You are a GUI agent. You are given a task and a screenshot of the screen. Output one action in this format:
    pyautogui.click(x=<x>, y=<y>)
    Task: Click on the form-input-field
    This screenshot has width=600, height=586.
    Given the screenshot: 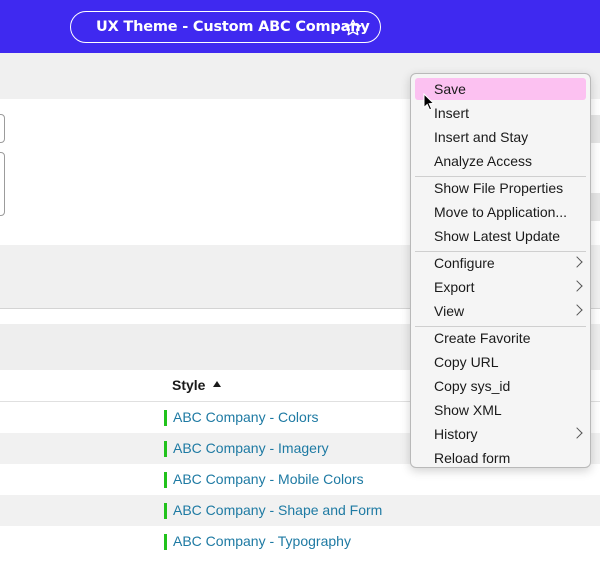 What is the action you would take?
    pyautogui.click(x=2, y=128)
    